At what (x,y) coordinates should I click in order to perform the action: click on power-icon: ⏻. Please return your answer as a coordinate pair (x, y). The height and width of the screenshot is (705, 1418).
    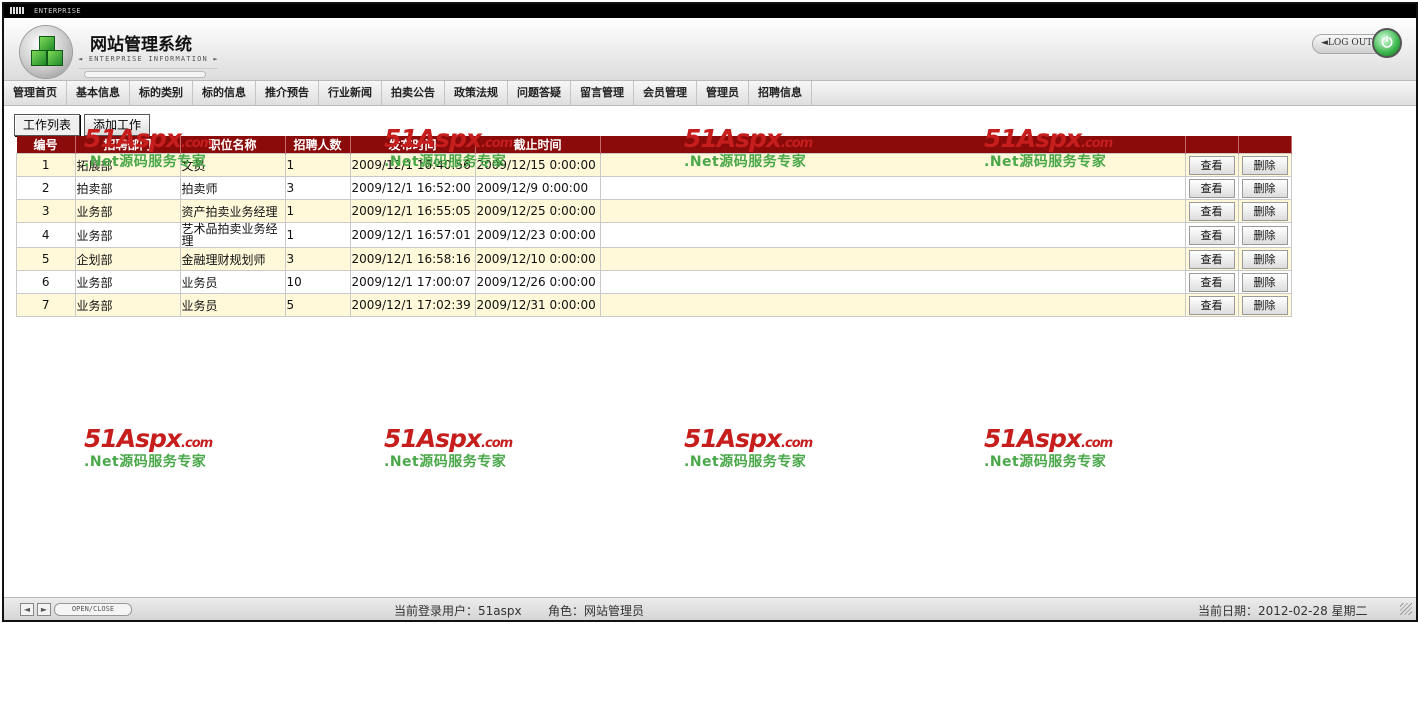
    Looking at the image, I should click on (1387, 43).